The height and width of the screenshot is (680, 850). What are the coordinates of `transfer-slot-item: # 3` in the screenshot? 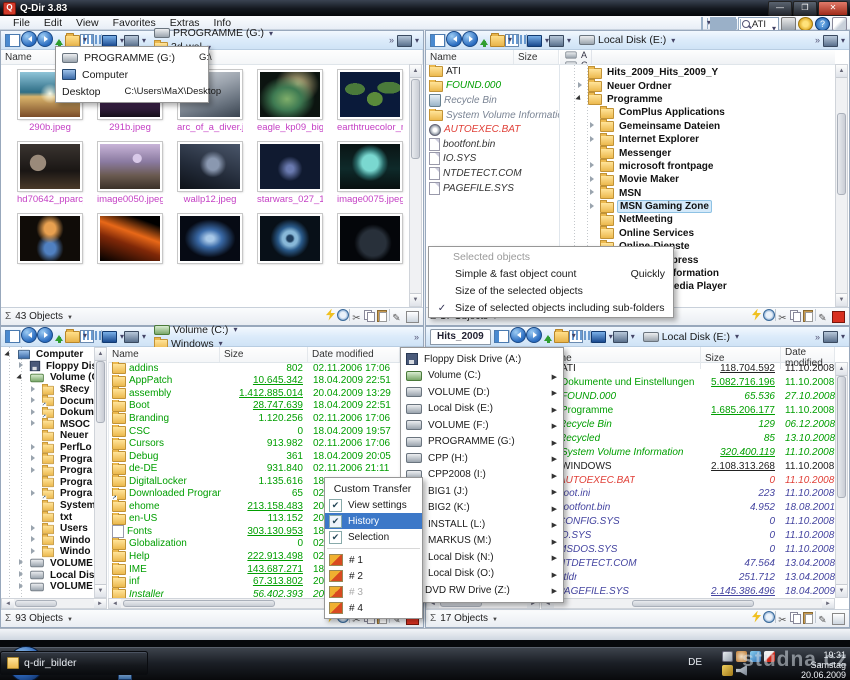 It's located at (373, 592).